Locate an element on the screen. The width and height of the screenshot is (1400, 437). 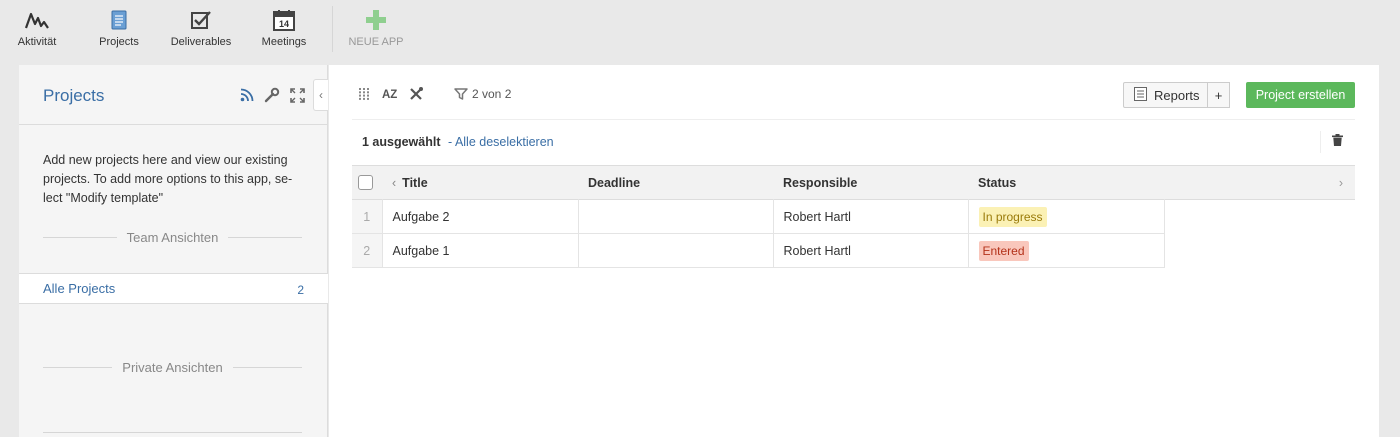
column-header-status: Status is located at coordinates (1066, 183).